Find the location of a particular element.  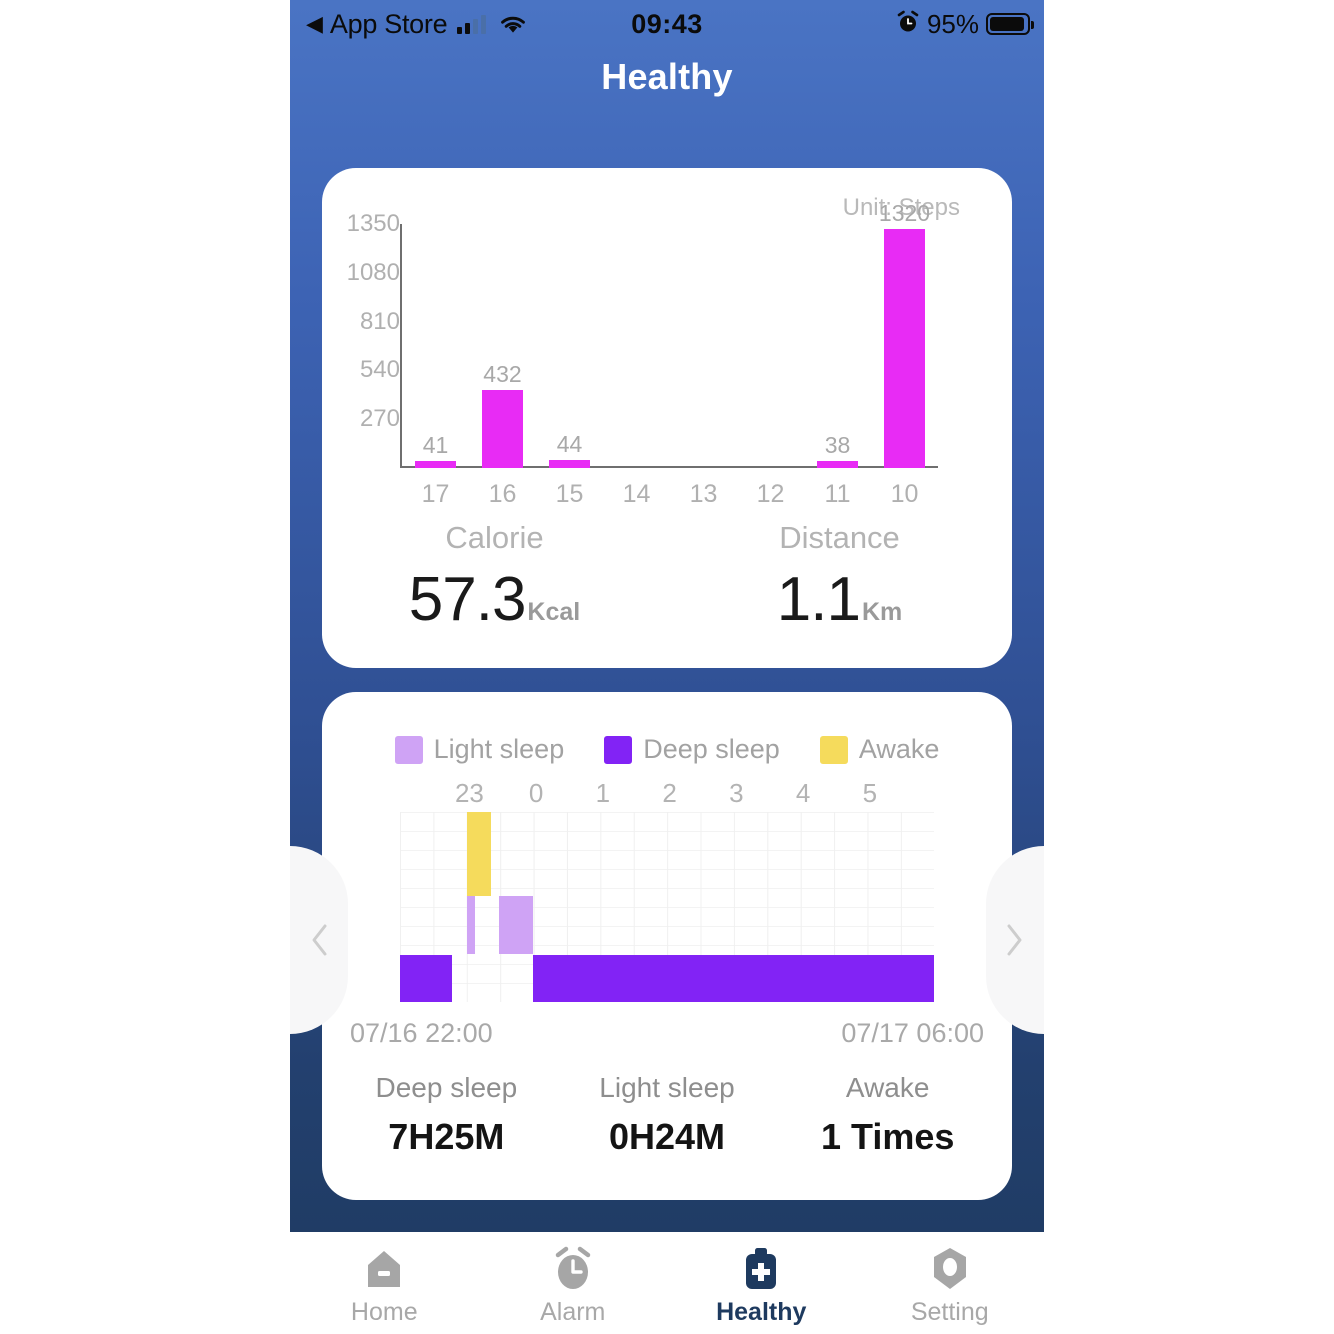

status-bar: ◀ App Store 09:43 95% is located at coordinates (667, 24).